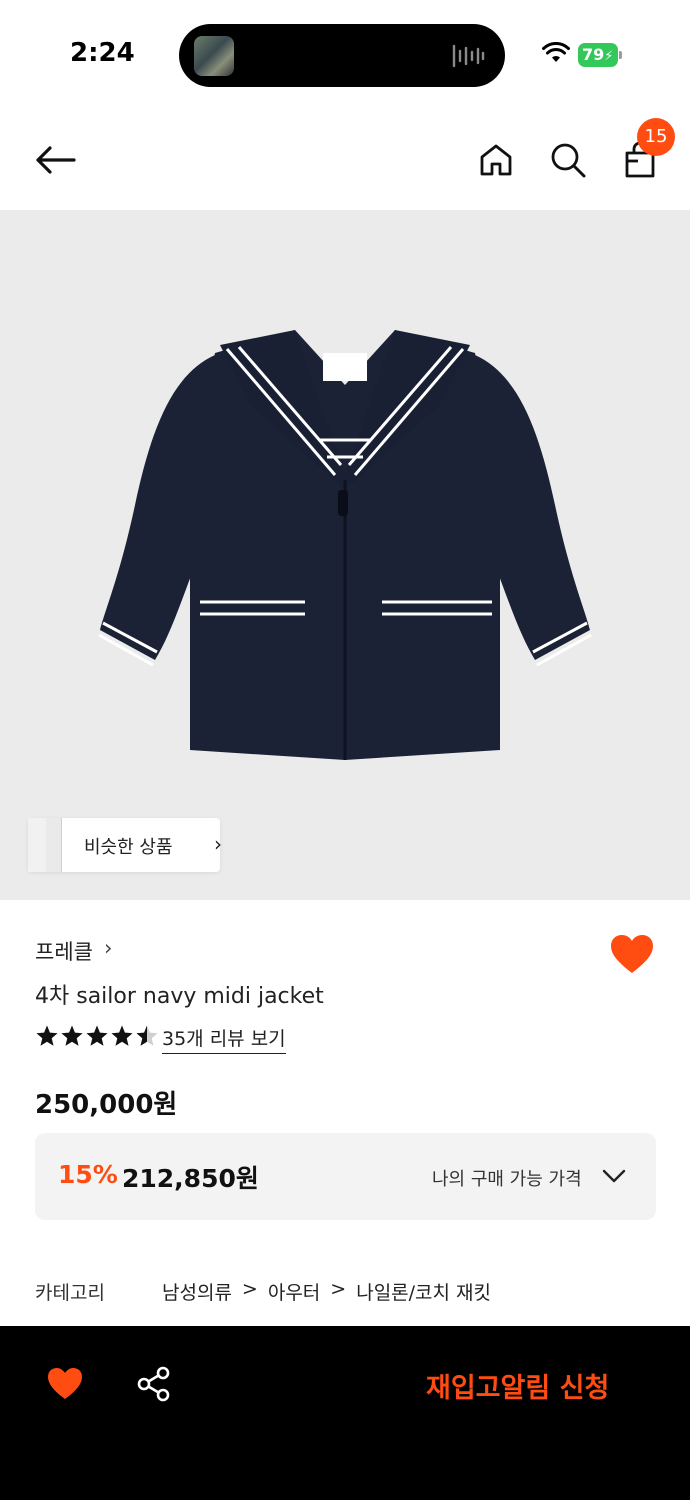  I want to click on home-button, so click(496, 160).